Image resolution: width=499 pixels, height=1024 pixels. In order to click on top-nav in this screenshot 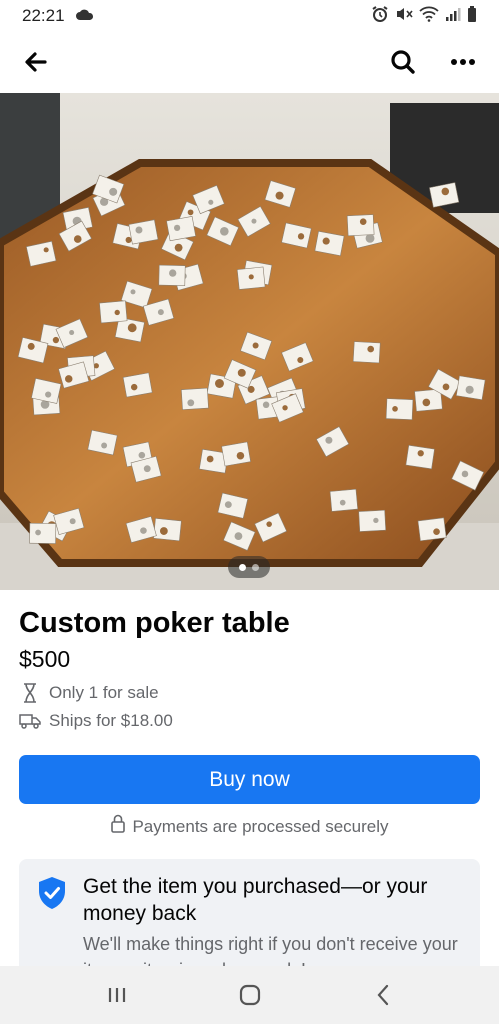, I will do `click(249, 62)`.